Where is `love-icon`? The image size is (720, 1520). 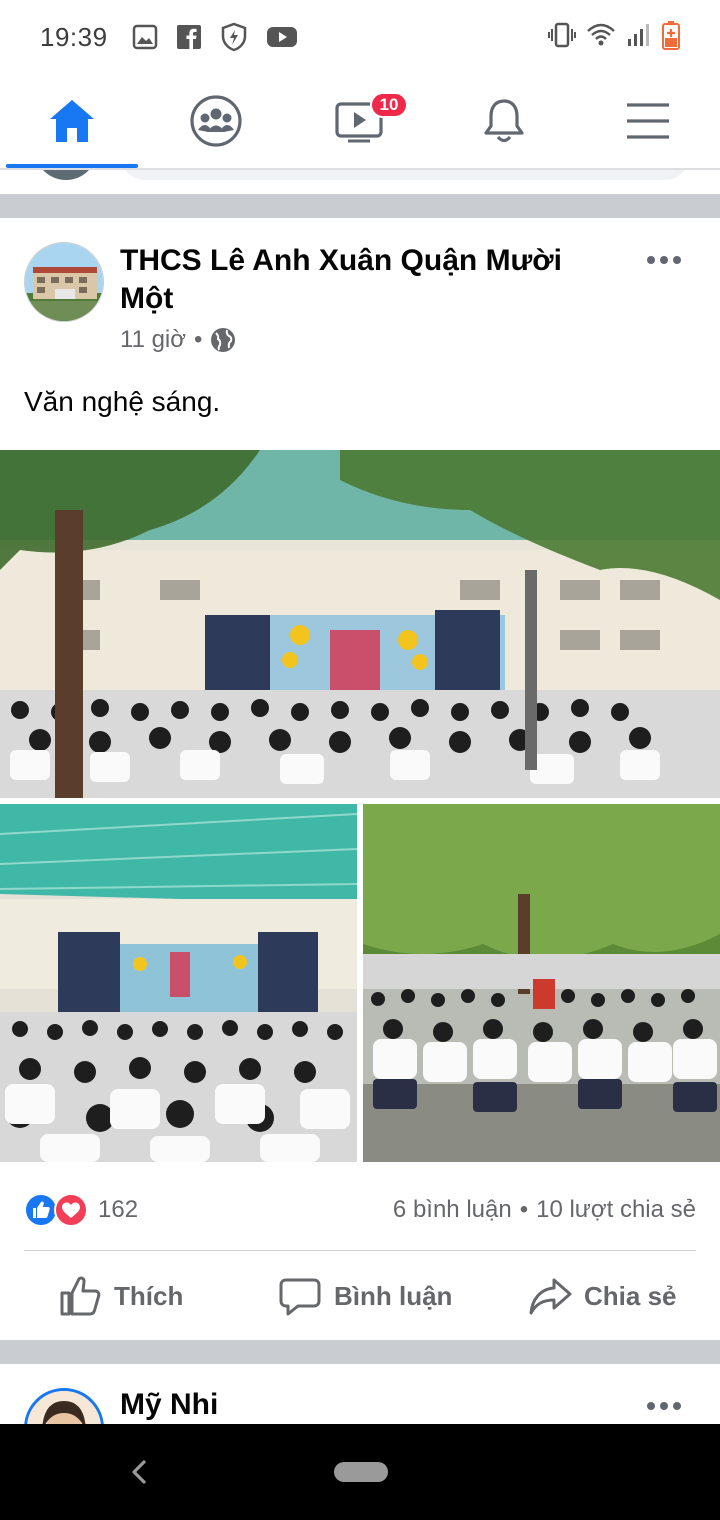 love-icon is located at coordinates (71, 1210).